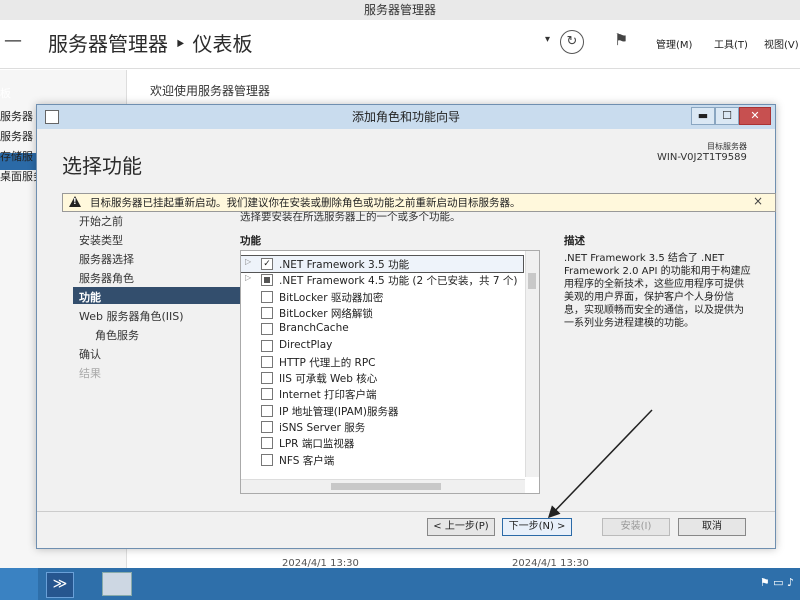 This screenshot has height=600, width=800. Describe the element at coordinates (777, 582) in the screenshot. I see `system-tray-icons: ⚑ ▭ ♪` at that location.